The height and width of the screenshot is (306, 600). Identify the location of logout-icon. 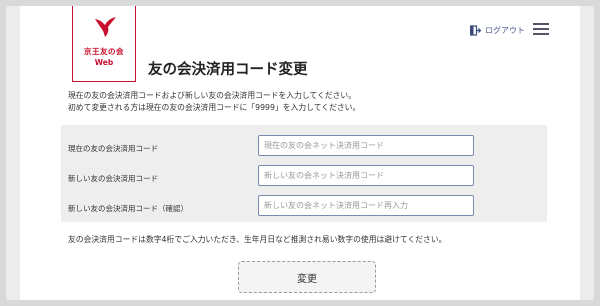
(475, 30).